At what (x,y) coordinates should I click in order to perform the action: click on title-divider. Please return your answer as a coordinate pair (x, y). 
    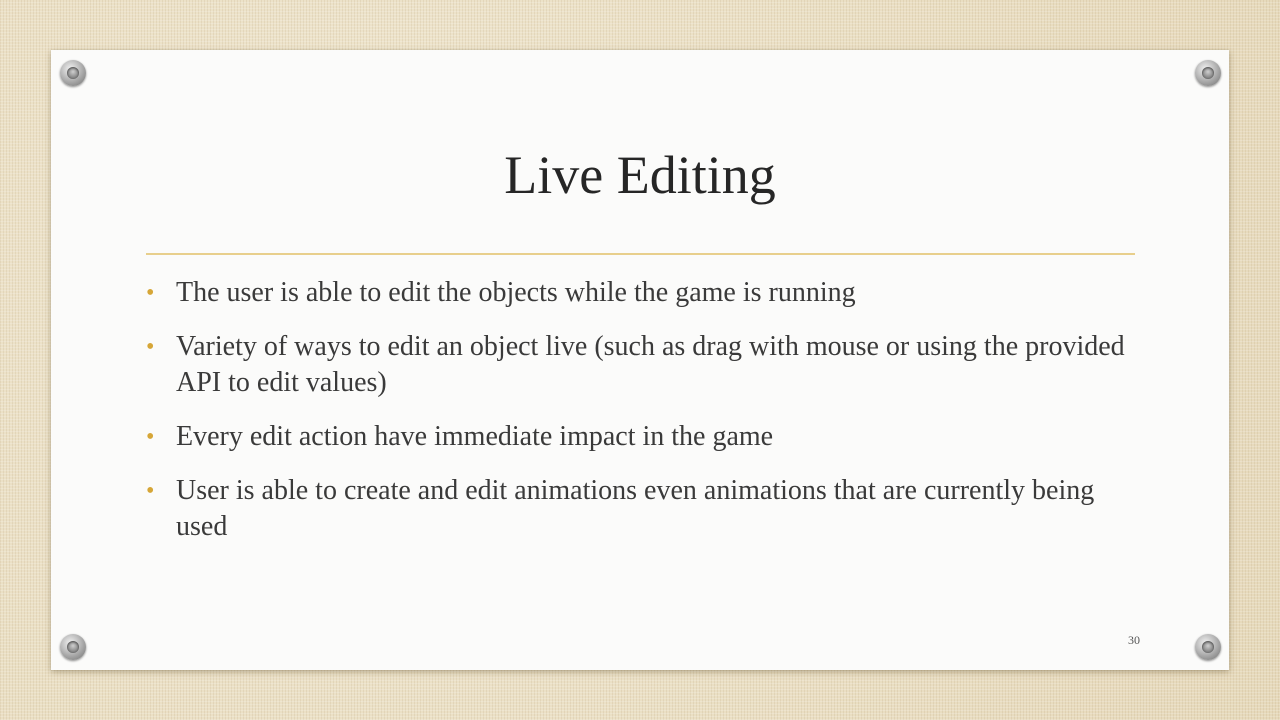
    Looking at the image, I should click on (640, 254).